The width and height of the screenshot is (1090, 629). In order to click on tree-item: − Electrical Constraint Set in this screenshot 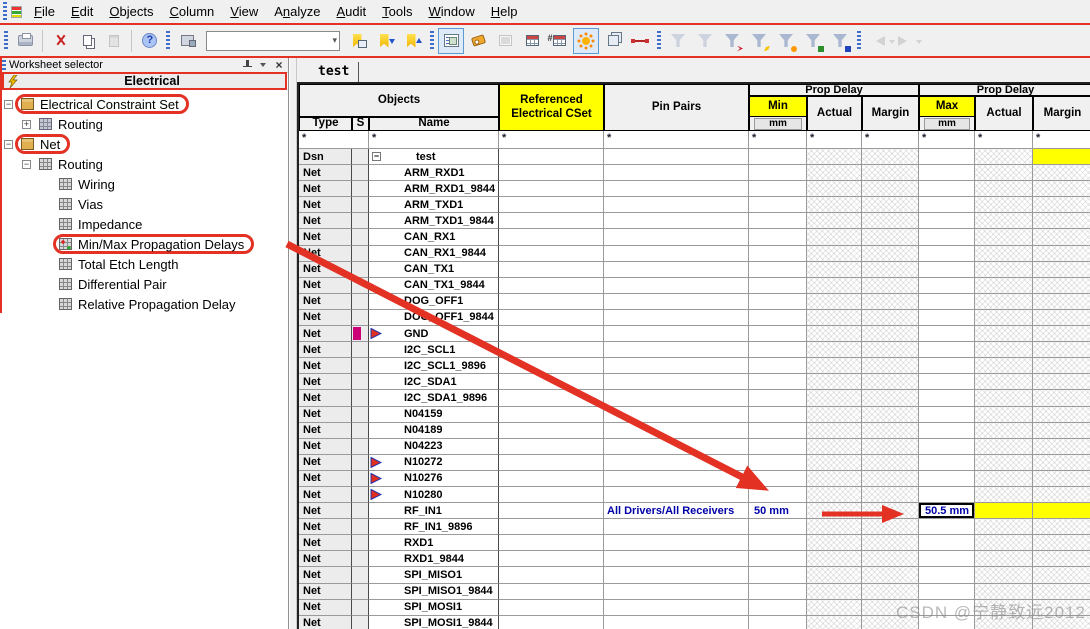, I will do `click(144, 104)`.